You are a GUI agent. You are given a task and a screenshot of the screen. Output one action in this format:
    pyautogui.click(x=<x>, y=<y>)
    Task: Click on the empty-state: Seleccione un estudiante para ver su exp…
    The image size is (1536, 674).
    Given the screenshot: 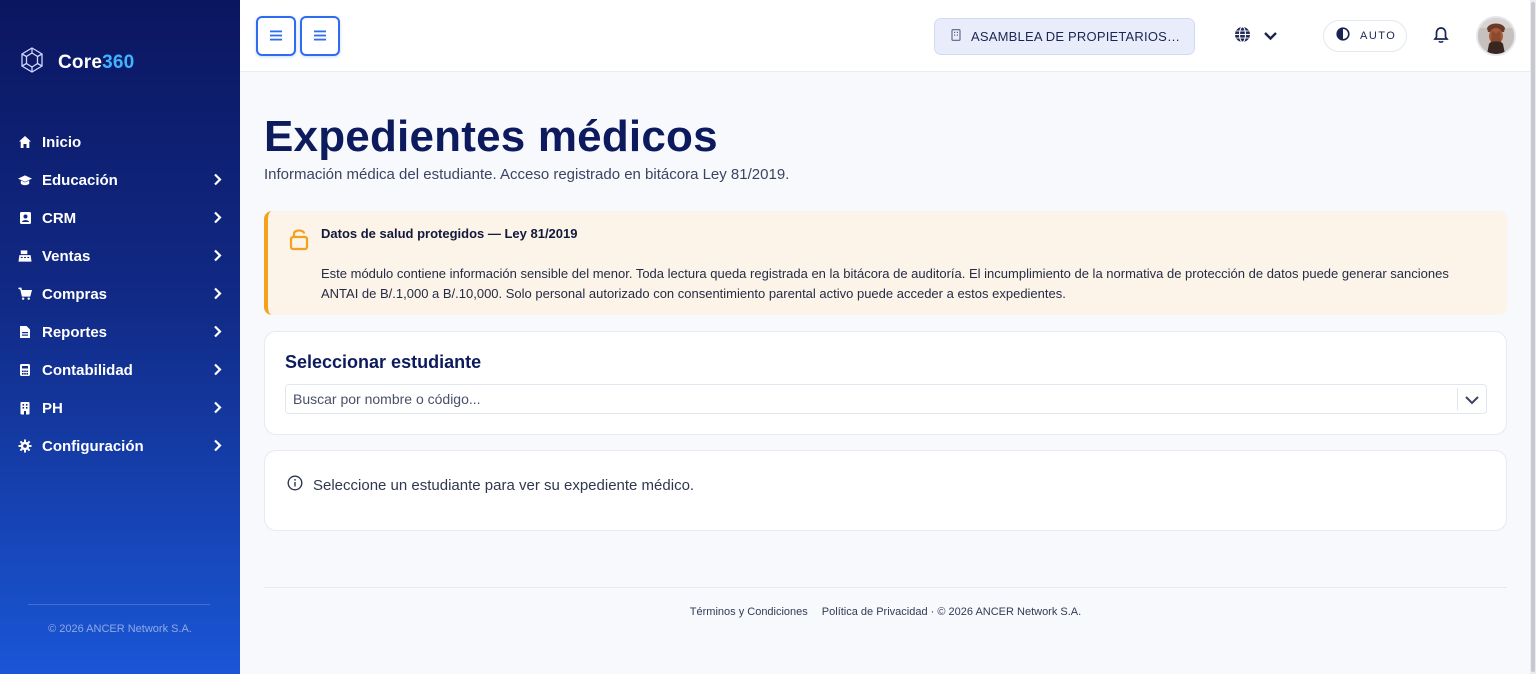 What is the action you would take?
    pyautogui.click(x=490, y=485)
    